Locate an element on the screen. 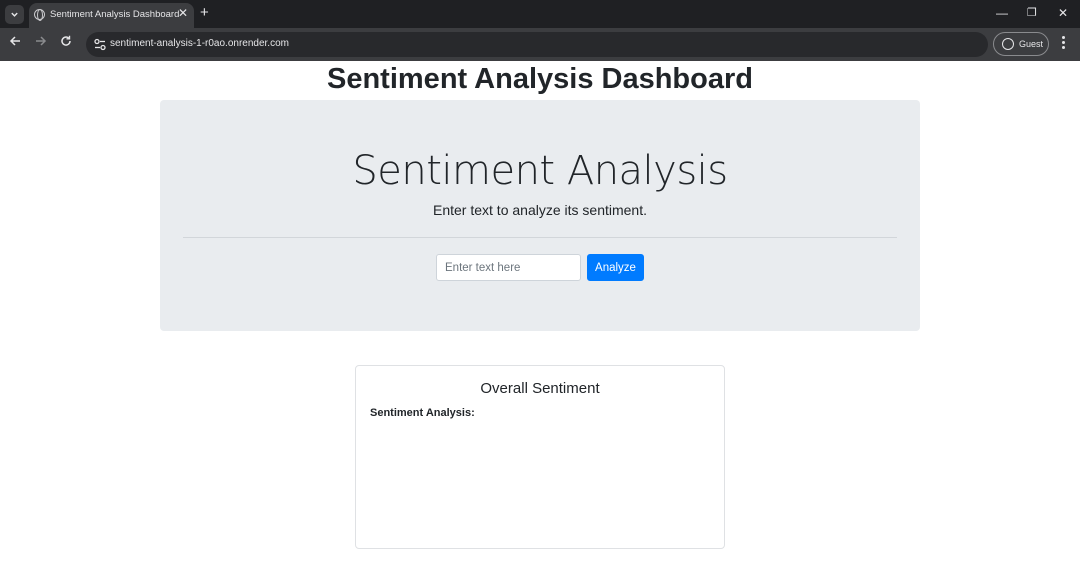 This screenshot has width=1080, height=574. arrow-left-icon is located at coordinates (15, 43).